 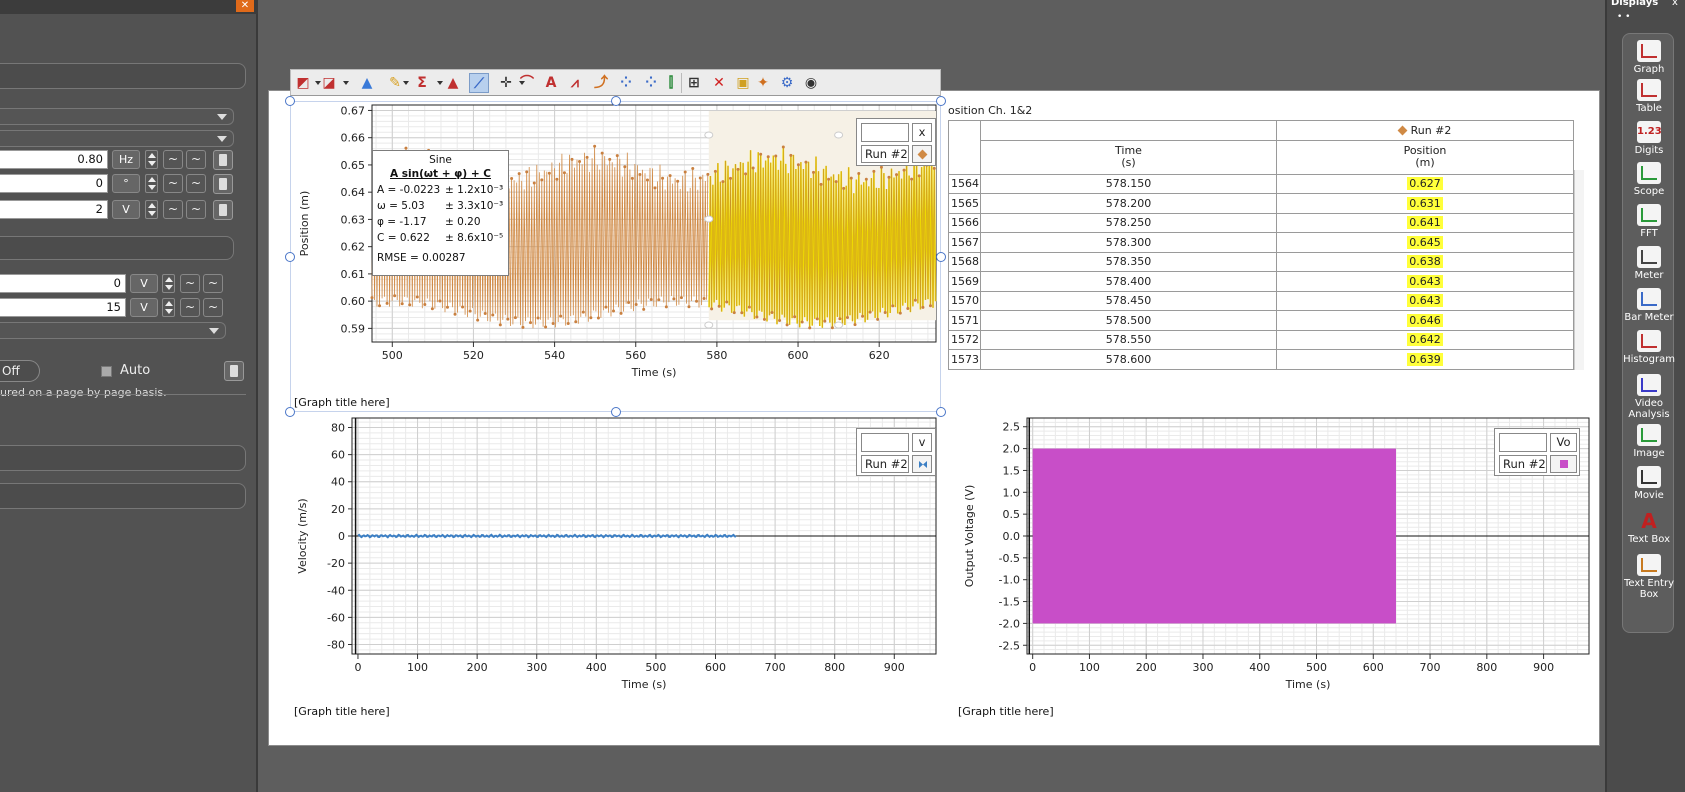 What do you see at coordinates (990, 110) in the screenshot?
I see `table-title: osition Ch. 1&2` at bounding box center [990, 110].